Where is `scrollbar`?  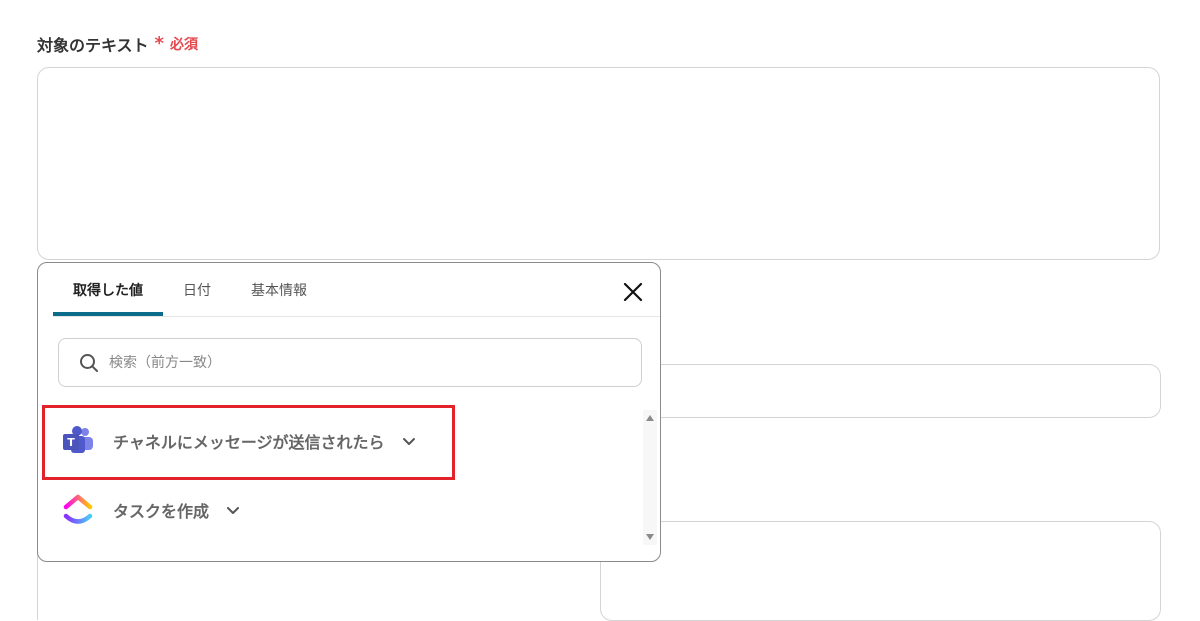
scrollbar is located at coordinates (650, 477).